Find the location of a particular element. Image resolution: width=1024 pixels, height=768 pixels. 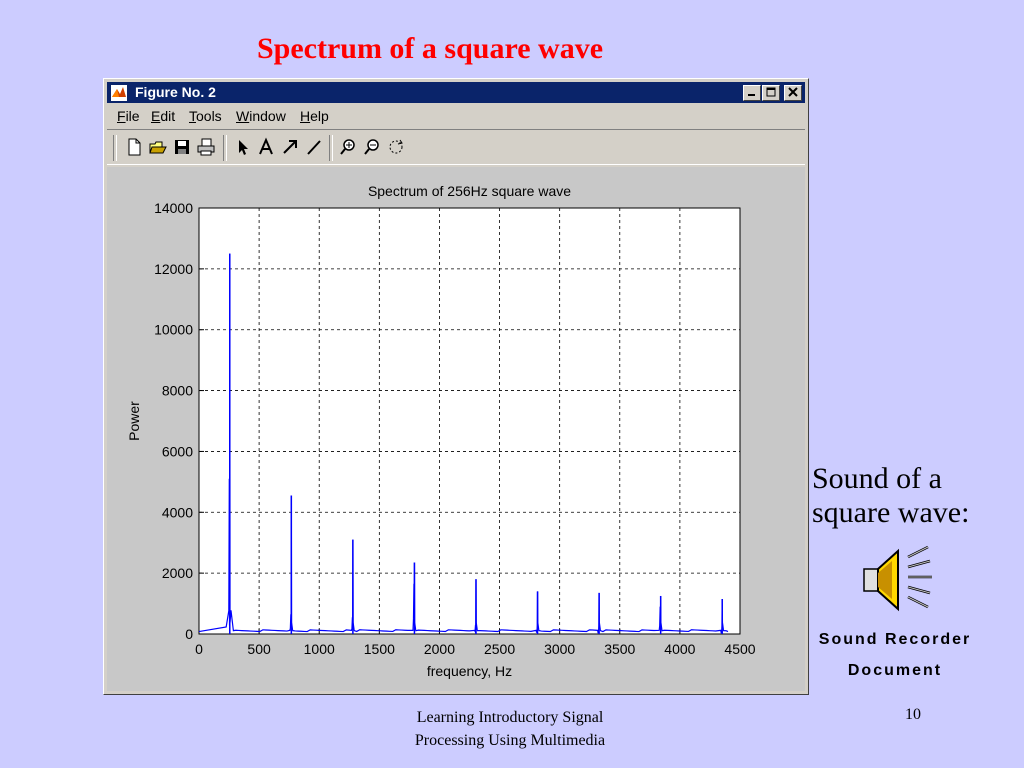

open-folder-icon is located at coordinates (158, 147).